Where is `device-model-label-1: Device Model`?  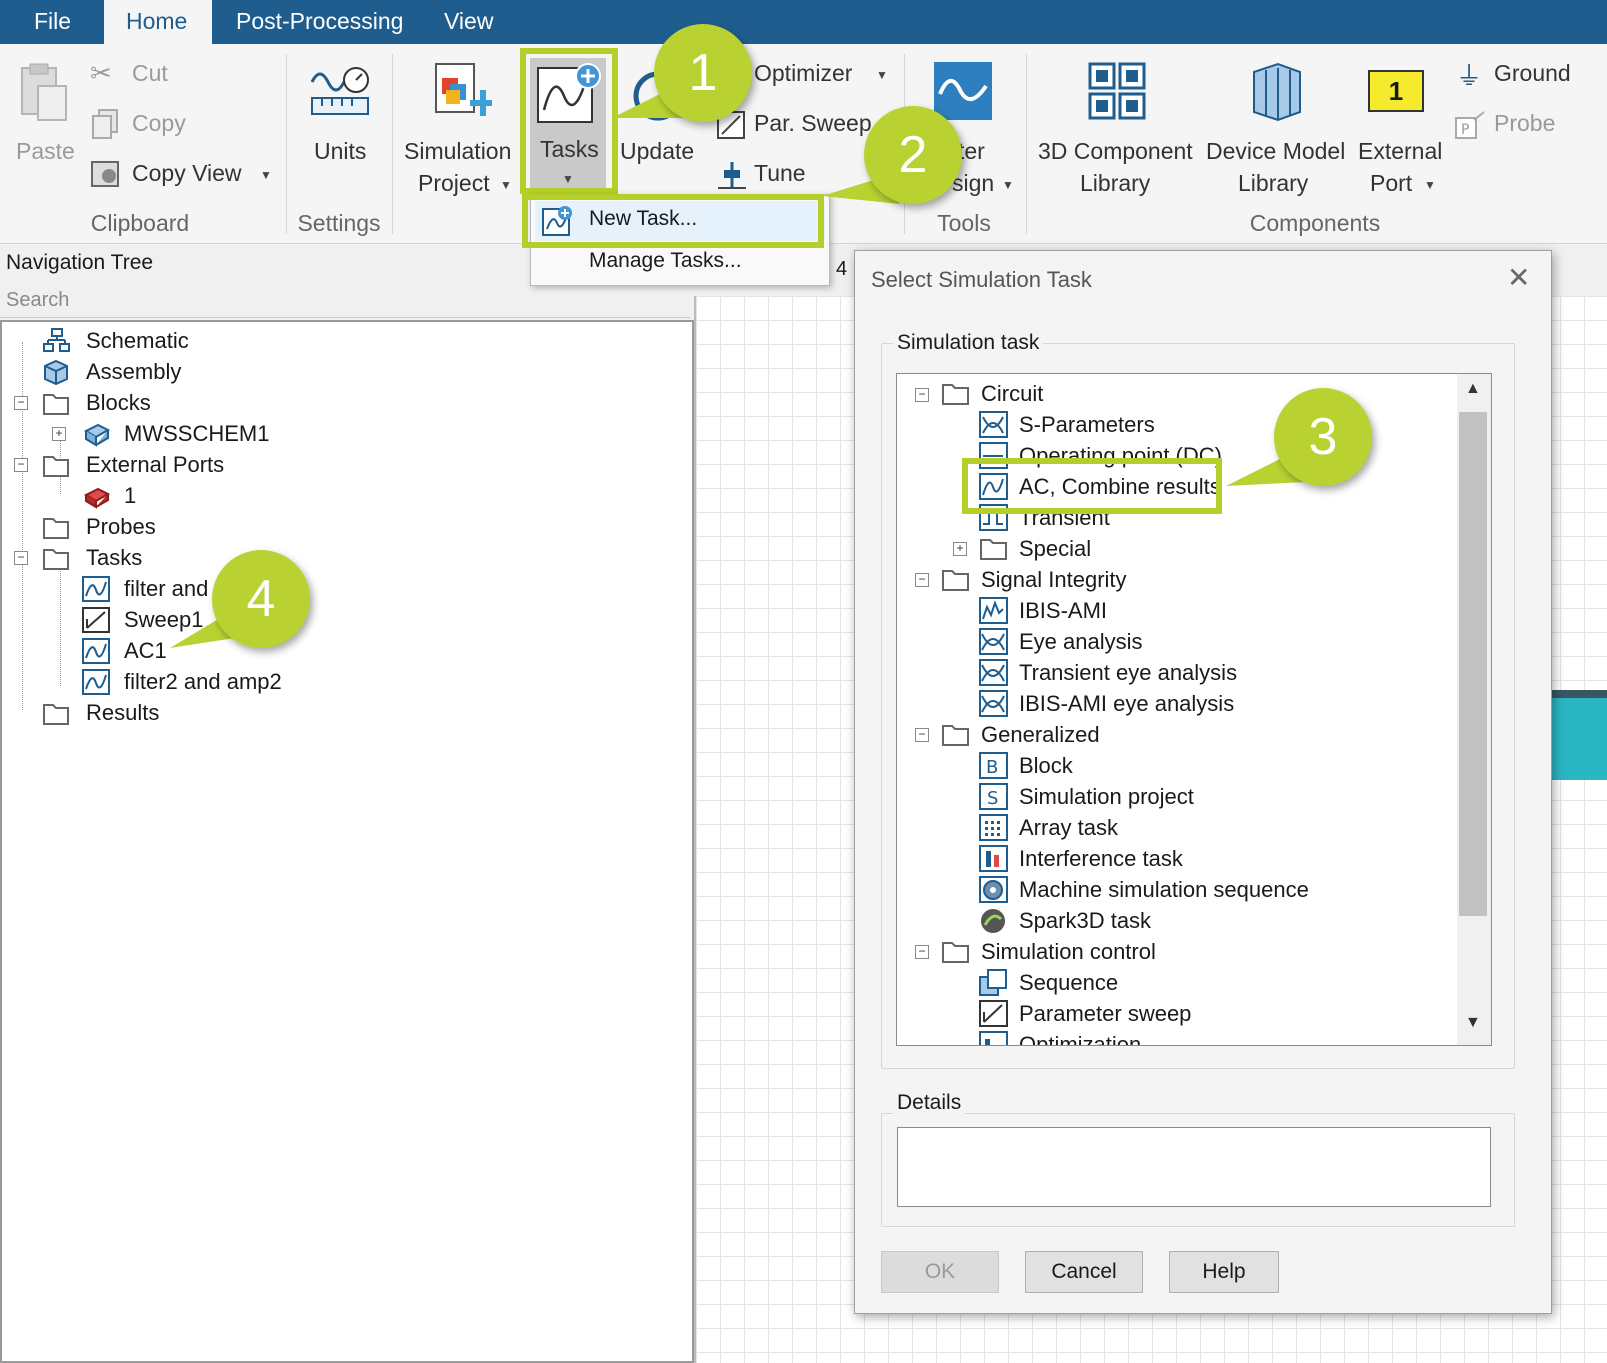 device-model-label-1: Device Model is located at coordinates (1276, 151).